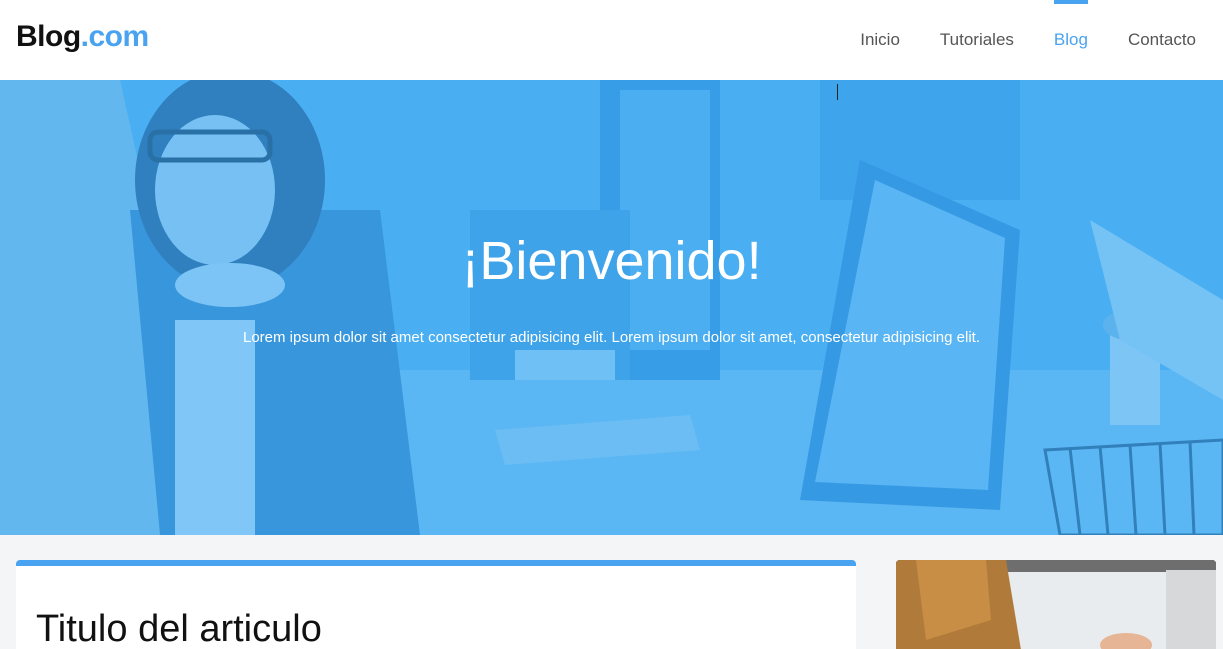  I want to click on logo-main: Blog, so click(48, 36).